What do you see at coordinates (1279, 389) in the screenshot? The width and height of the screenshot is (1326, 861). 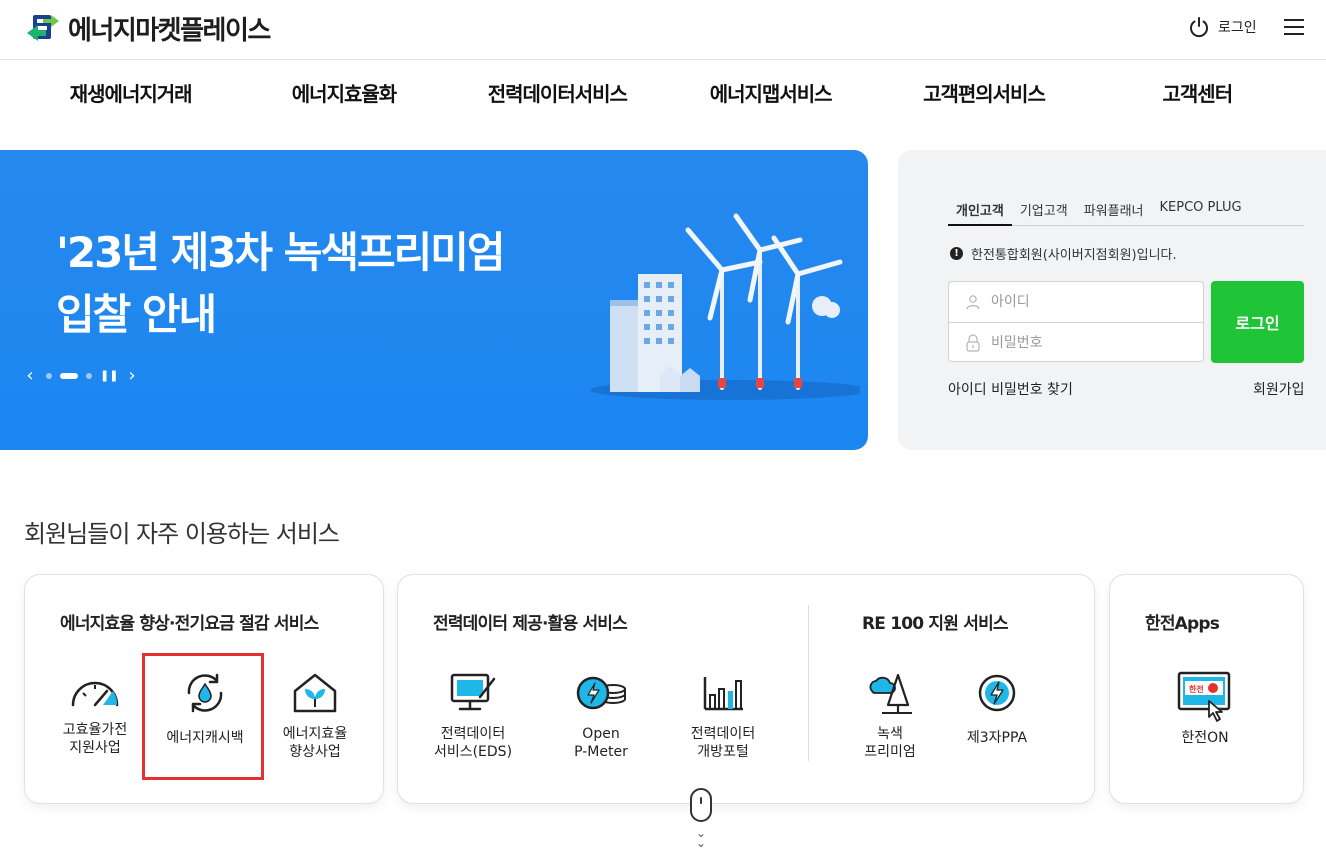 I see `sign-up-link: 회원가입` at bounding box center [1279, 389].